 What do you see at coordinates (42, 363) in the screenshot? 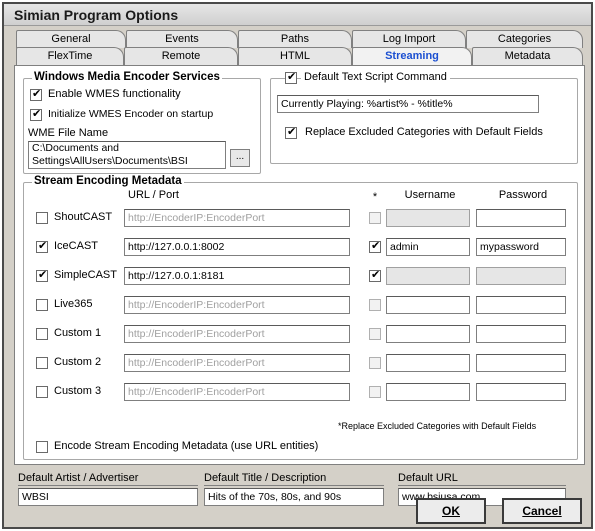
I see `custom-2-checkbox` at bounding box center [42, 363].